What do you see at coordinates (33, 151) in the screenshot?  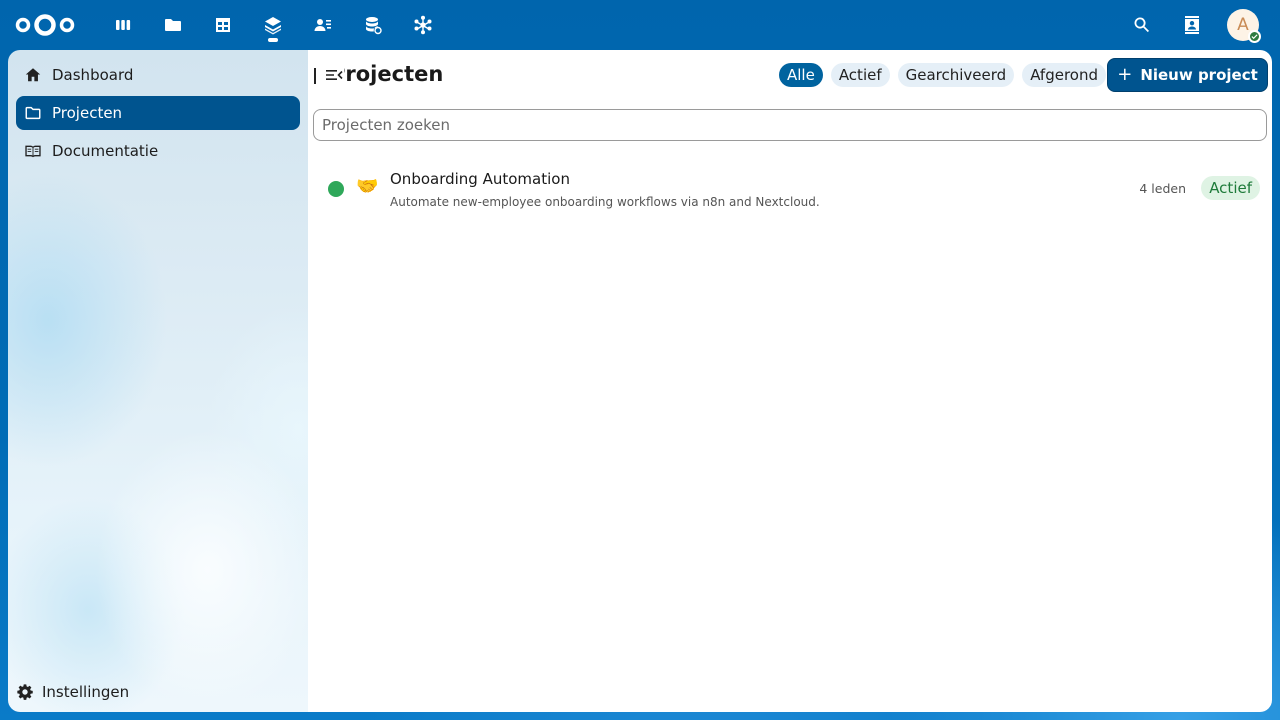 I see `book-icon` at bounding box center [33, 151].